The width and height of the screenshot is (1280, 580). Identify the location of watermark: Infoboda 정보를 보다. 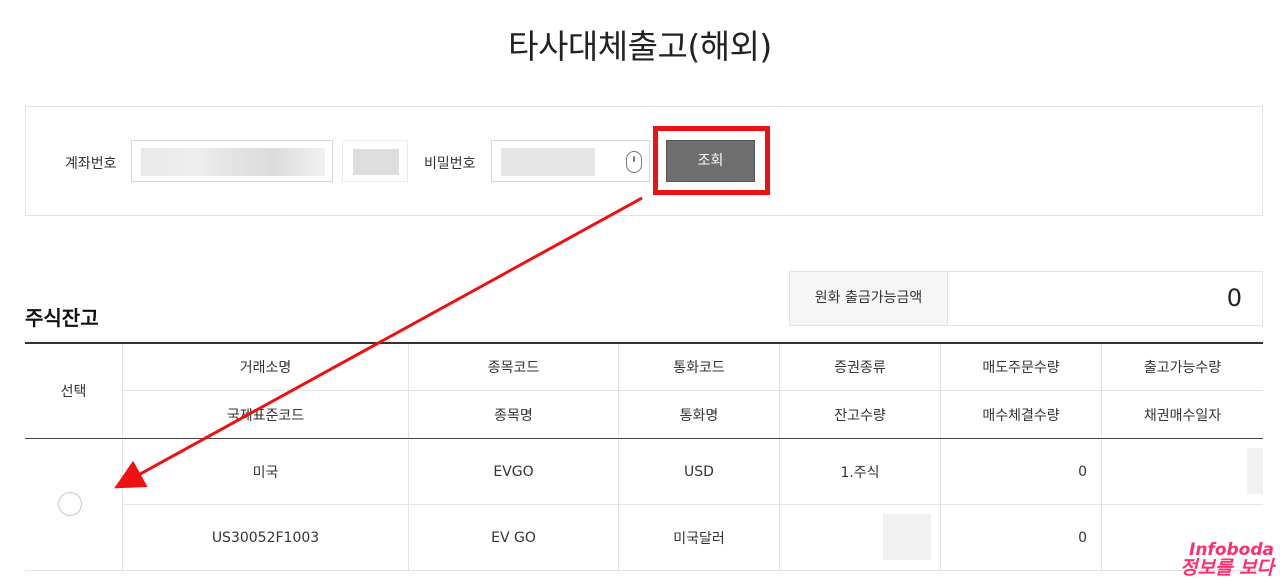
(1227, 560).